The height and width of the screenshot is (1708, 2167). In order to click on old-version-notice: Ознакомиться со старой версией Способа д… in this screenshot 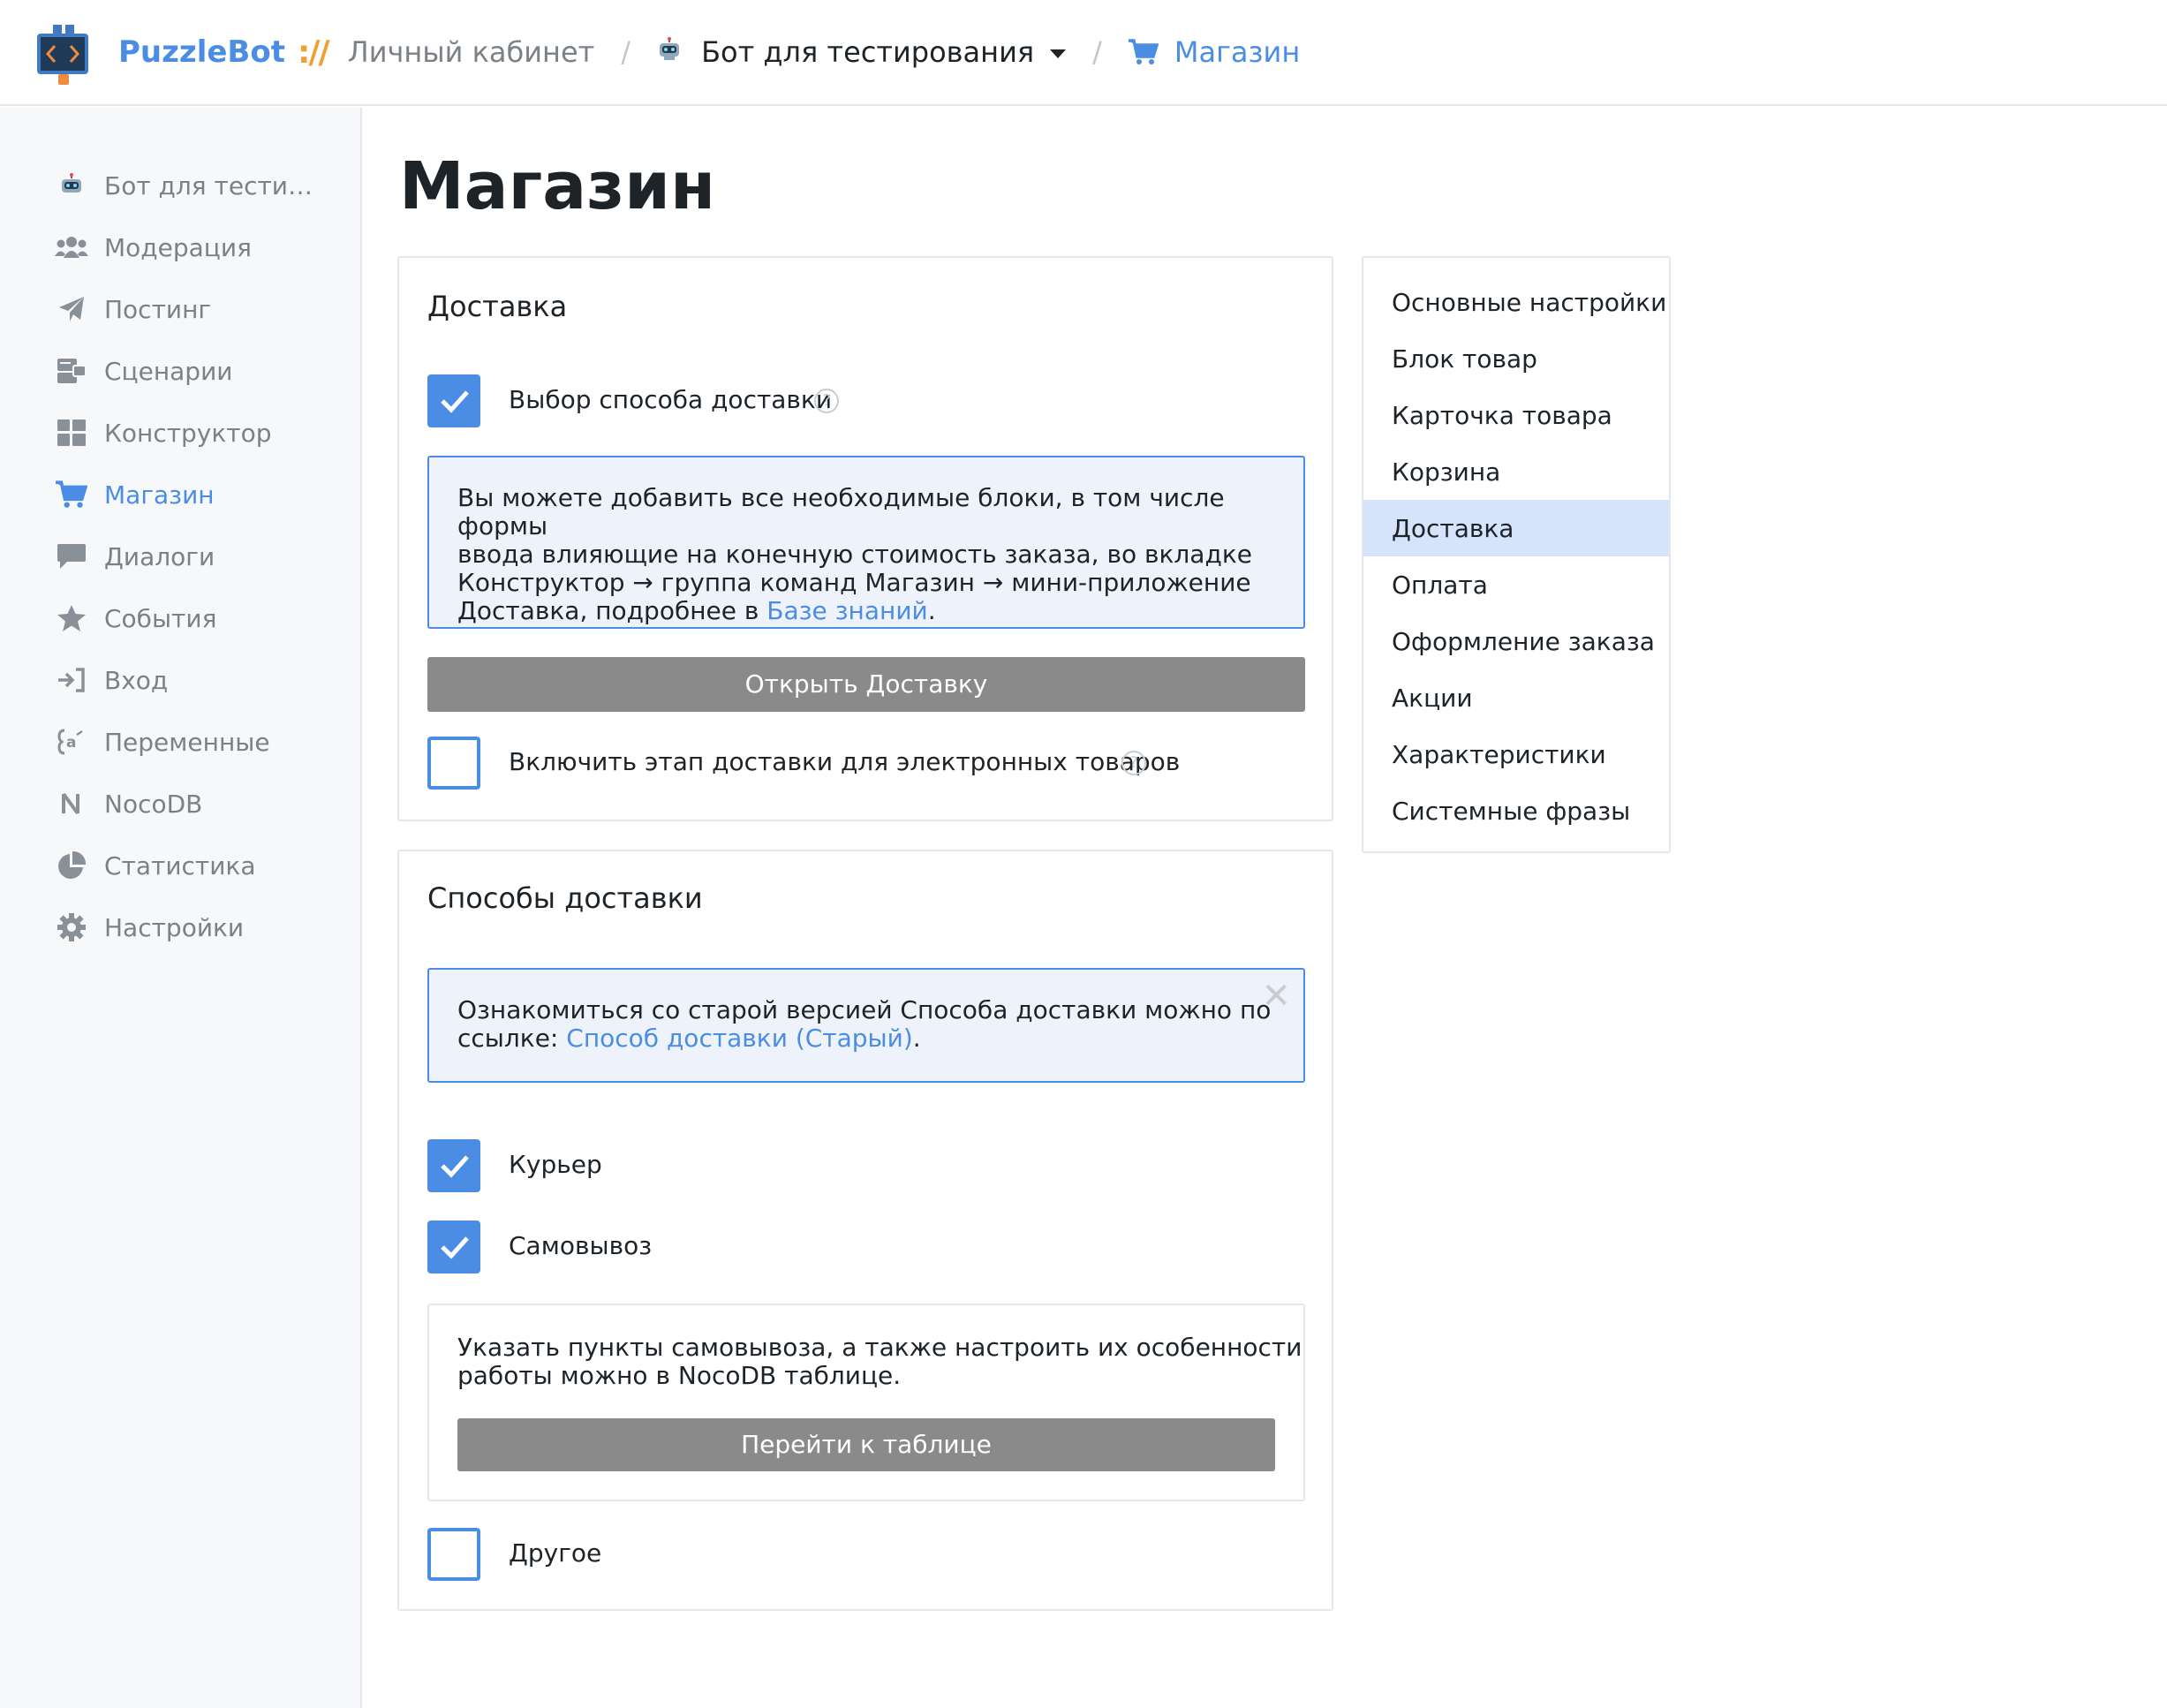, I will do `click(866, 1025)`.